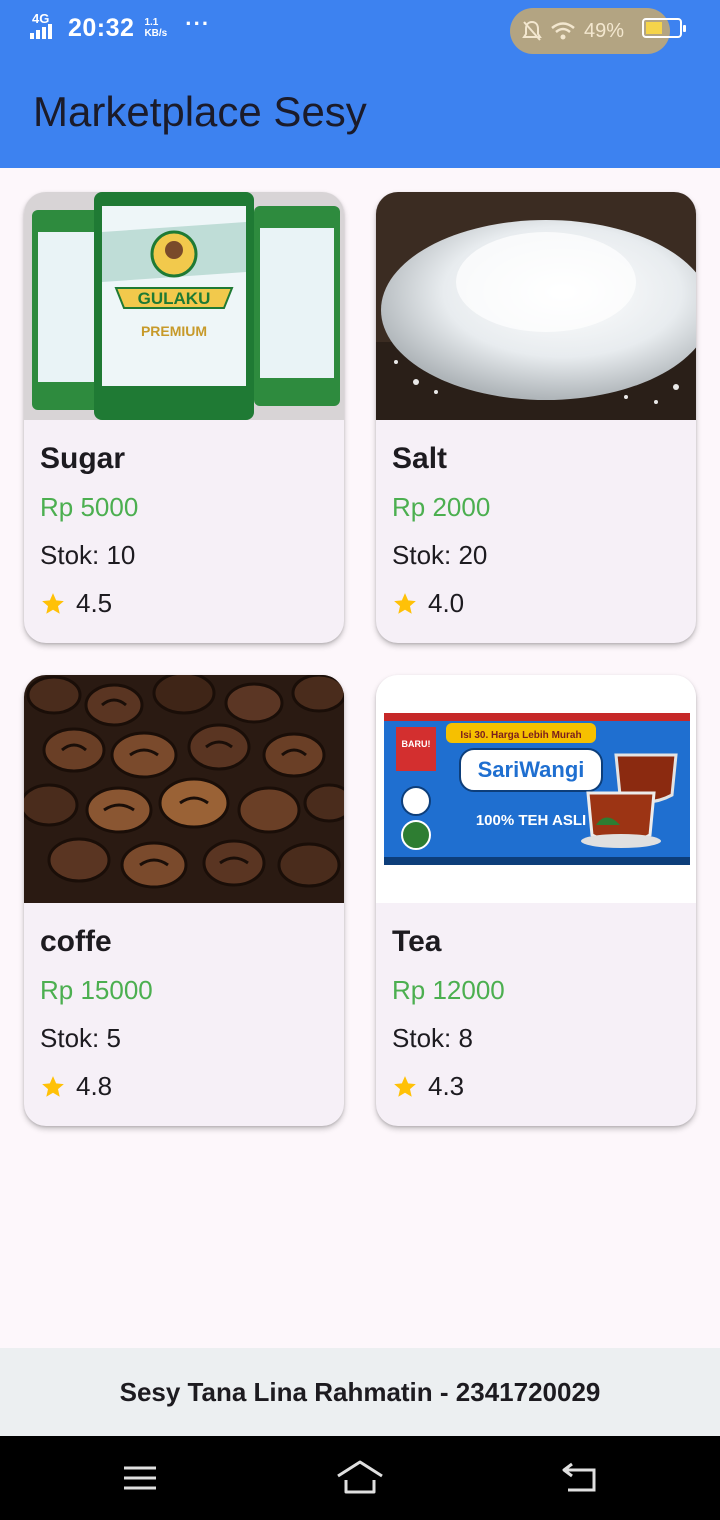 This screenshot has height=1520, width=720. What do you see at coordinates (664, 28) in the screenshot?
I see `battery-icon` at bounding box center [664, 28].